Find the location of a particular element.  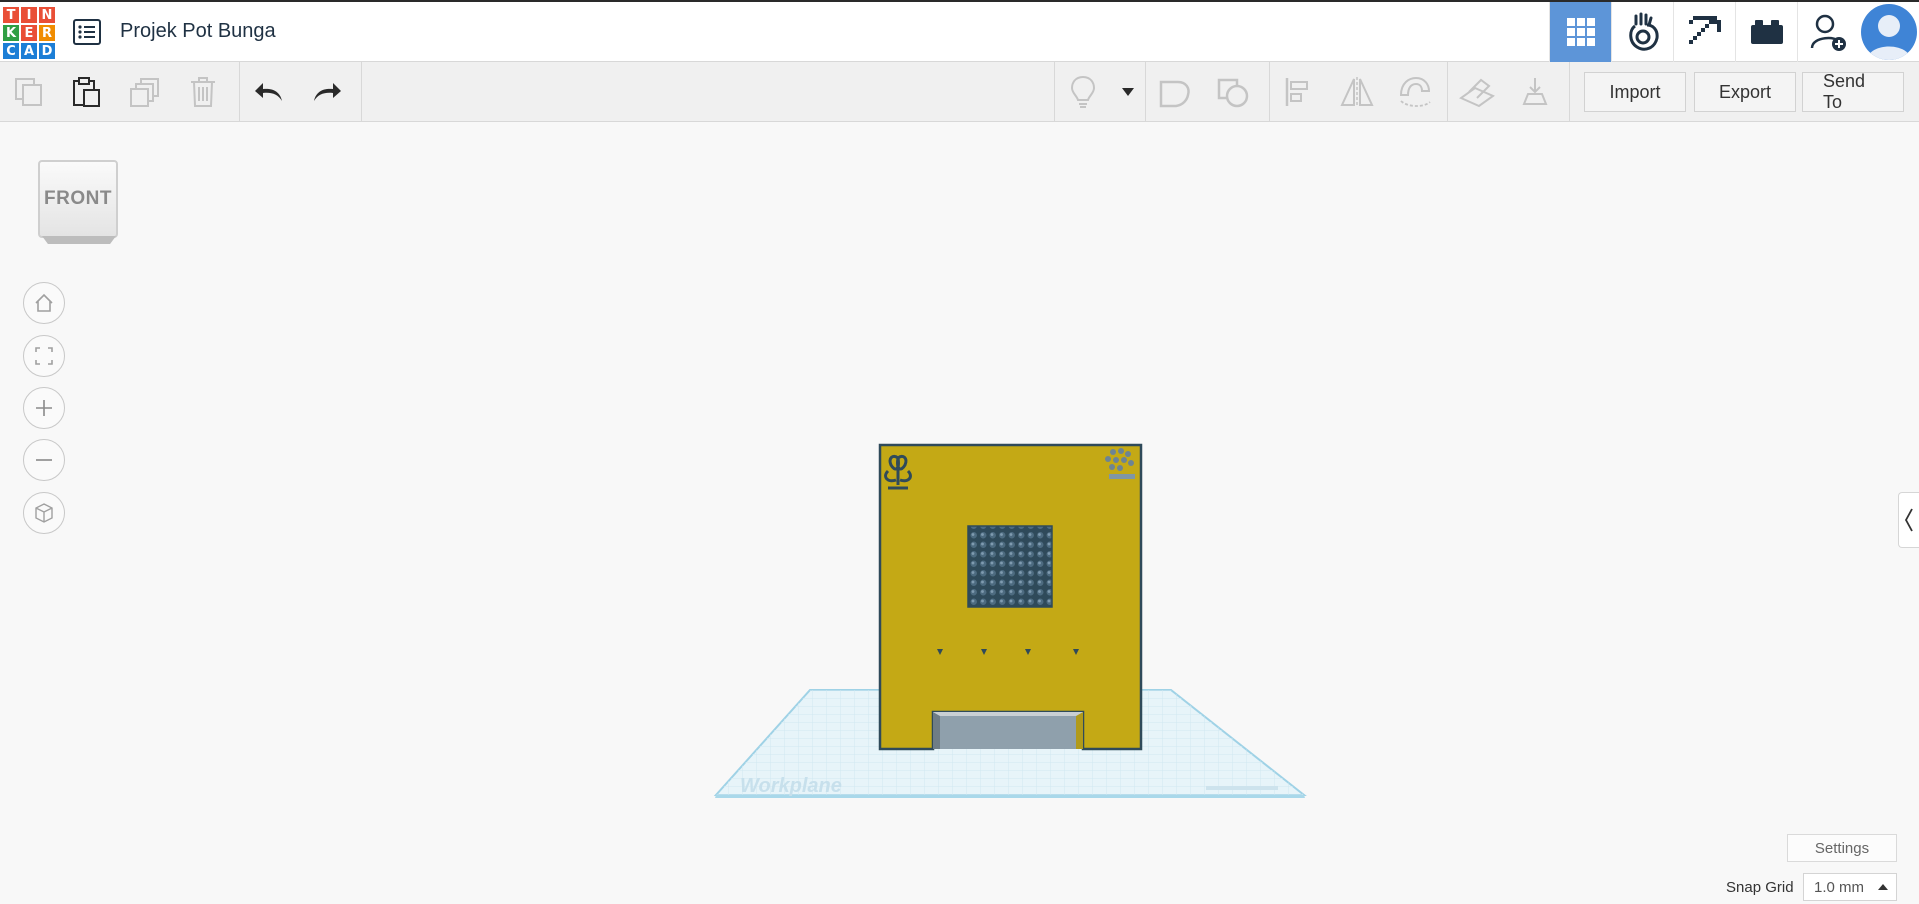

import-button: Import is located at coordinates (1635, 92).